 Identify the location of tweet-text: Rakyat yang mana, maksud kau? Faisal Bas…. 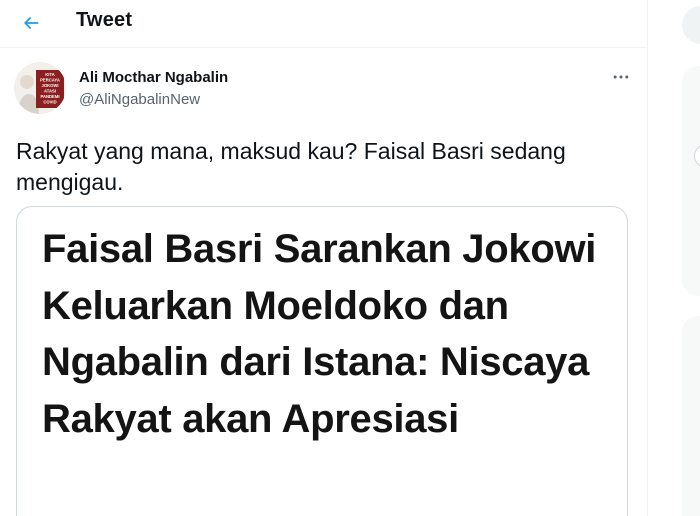
(291, 166).